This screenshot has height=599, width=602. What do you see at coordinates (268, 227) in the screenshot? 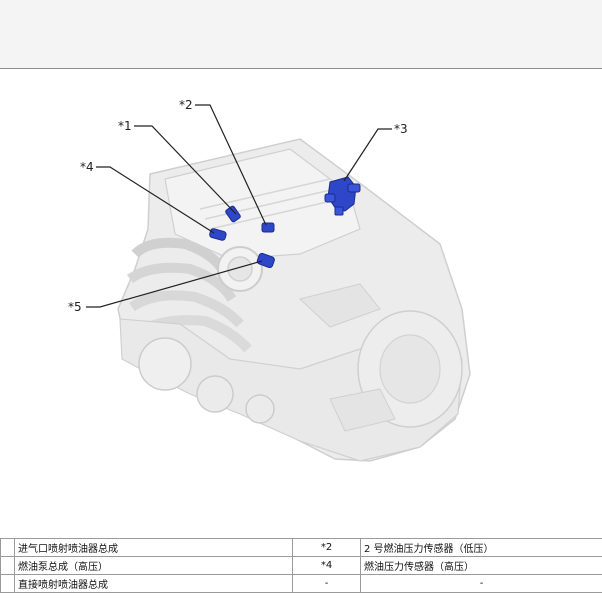
I see `pressure-sensor-low-part` at bounding box center [268, 227].